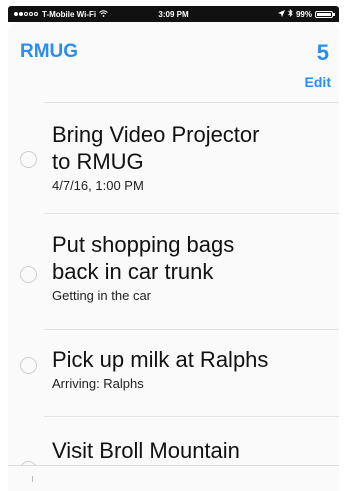 The width and height of the screenshot is (347, 491). I want to click on reminder-subtitle: 4/7/16, 1:00 PM, so click(98, 185).